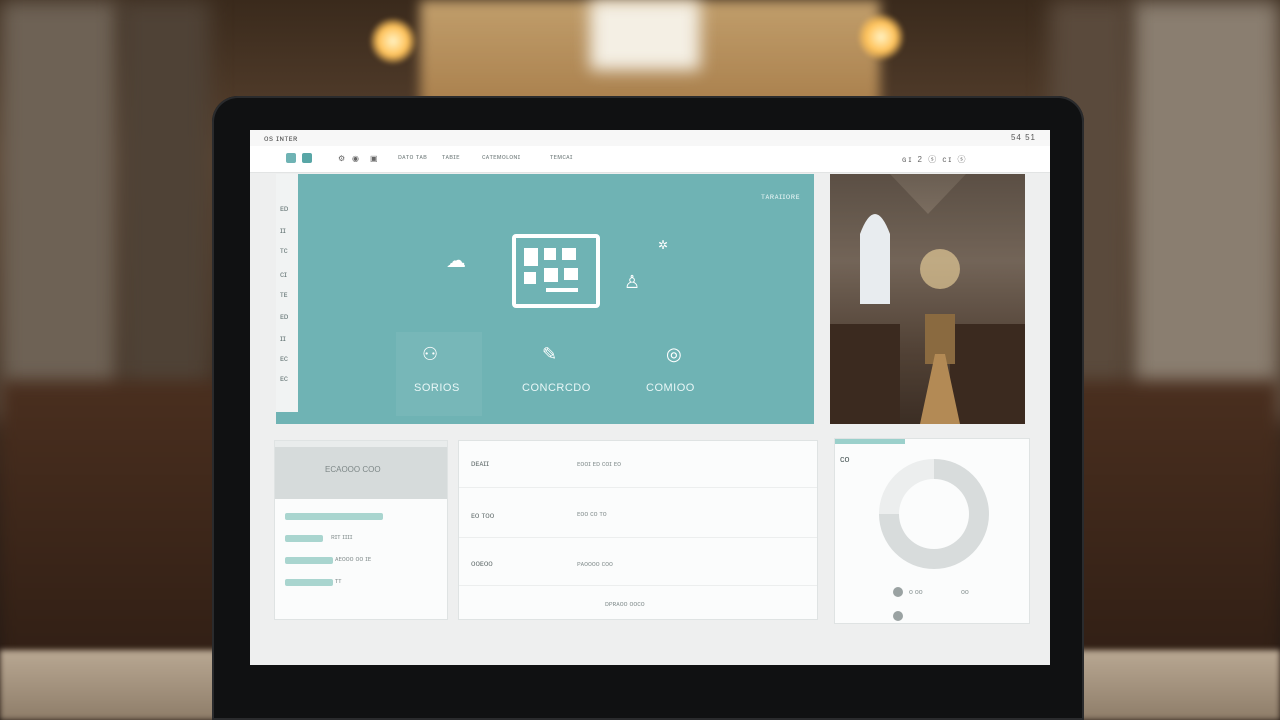 The height and width of the screenshot is (720, 1280). I want to click on bar-label: ʀɪᴛ ɪɪɪɪ, so click(342, 537).